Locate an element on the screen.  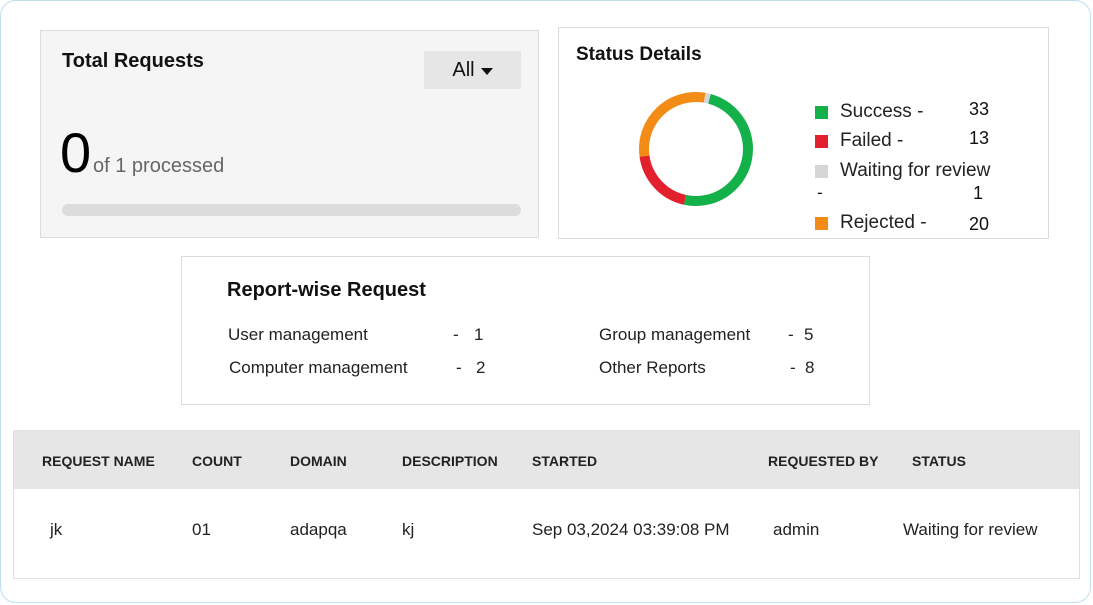
donut-slice-failed is located at coordinates (663, 180).